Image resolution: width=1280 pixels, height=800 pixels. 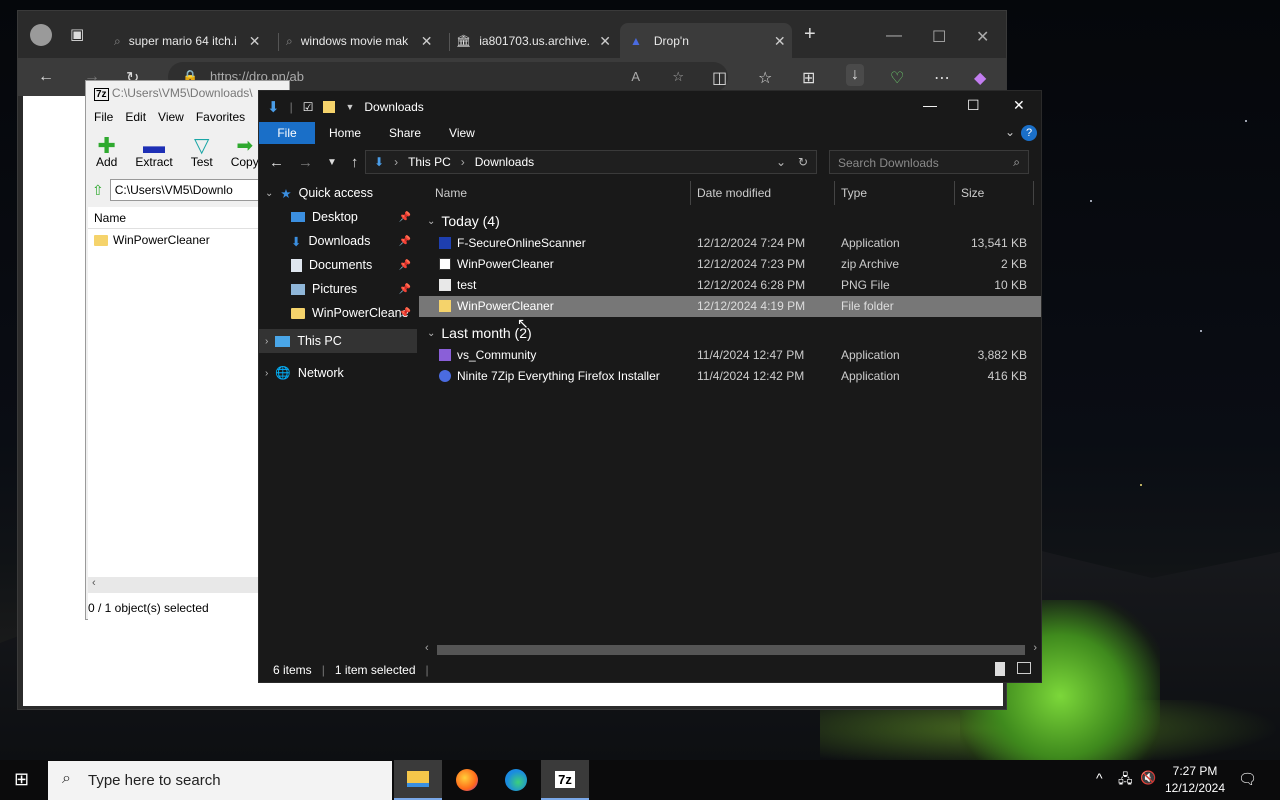 I want to click on nav-winpowercleaner: WinPowerCleane 📌, so click(x=338, y=313).